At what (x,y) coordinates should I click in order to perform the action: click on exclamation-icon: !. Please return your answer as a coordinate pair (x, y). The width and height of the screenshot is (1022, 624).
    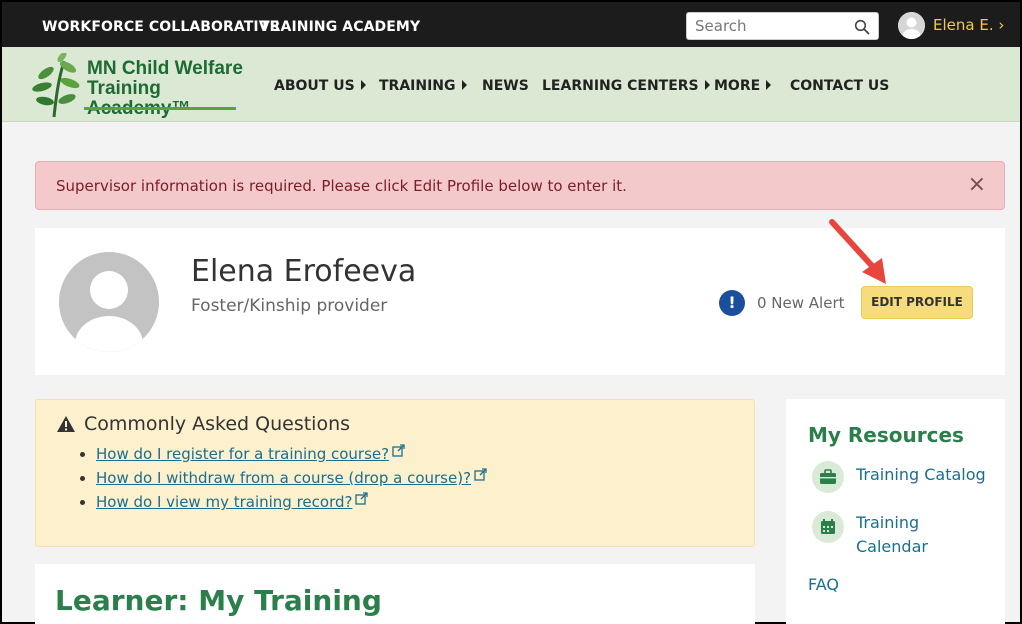
    Looking at the image, I should click on (732, 303).